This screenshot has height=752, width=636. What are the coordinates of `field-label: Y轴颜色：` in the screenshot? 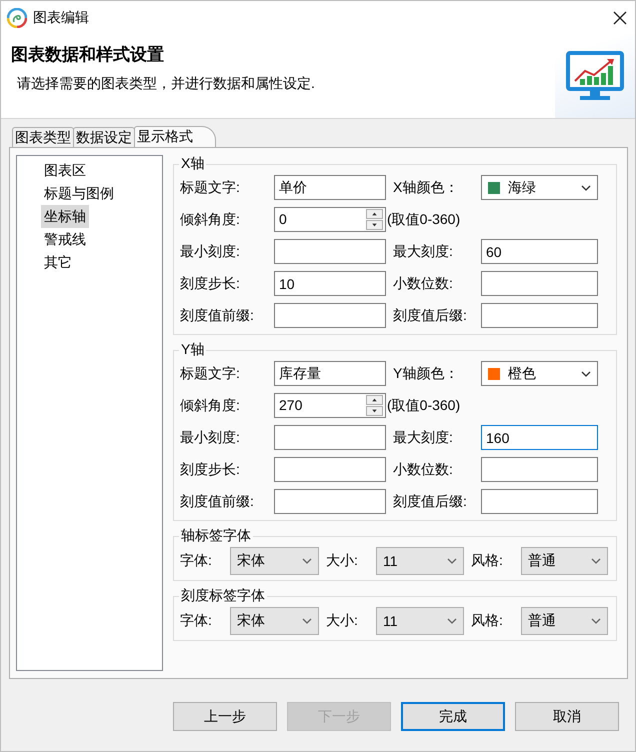 It's located at (426, 373).